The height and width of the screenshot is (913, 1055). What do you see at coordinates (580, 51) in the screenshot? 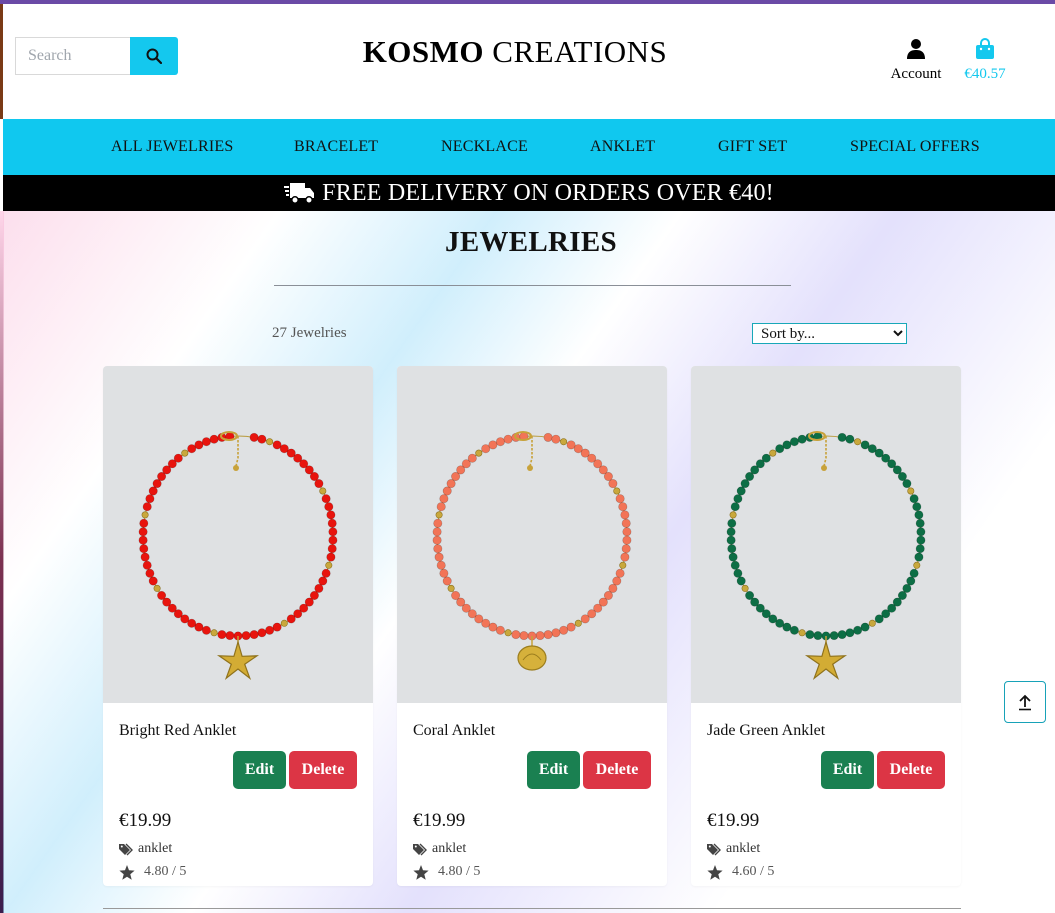
I see `brand-rest: CREATIONS` at bounding box center [580, 51].